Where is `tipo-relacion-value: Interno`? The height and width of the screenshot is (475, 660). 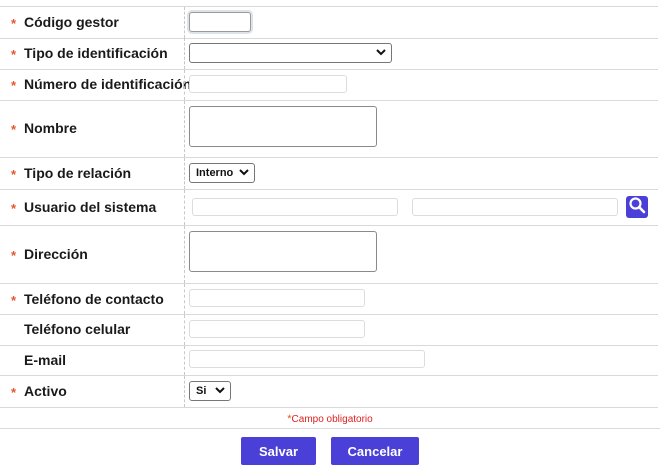 tipo-relacion-value: Interno is located at coordinates (215, 173).